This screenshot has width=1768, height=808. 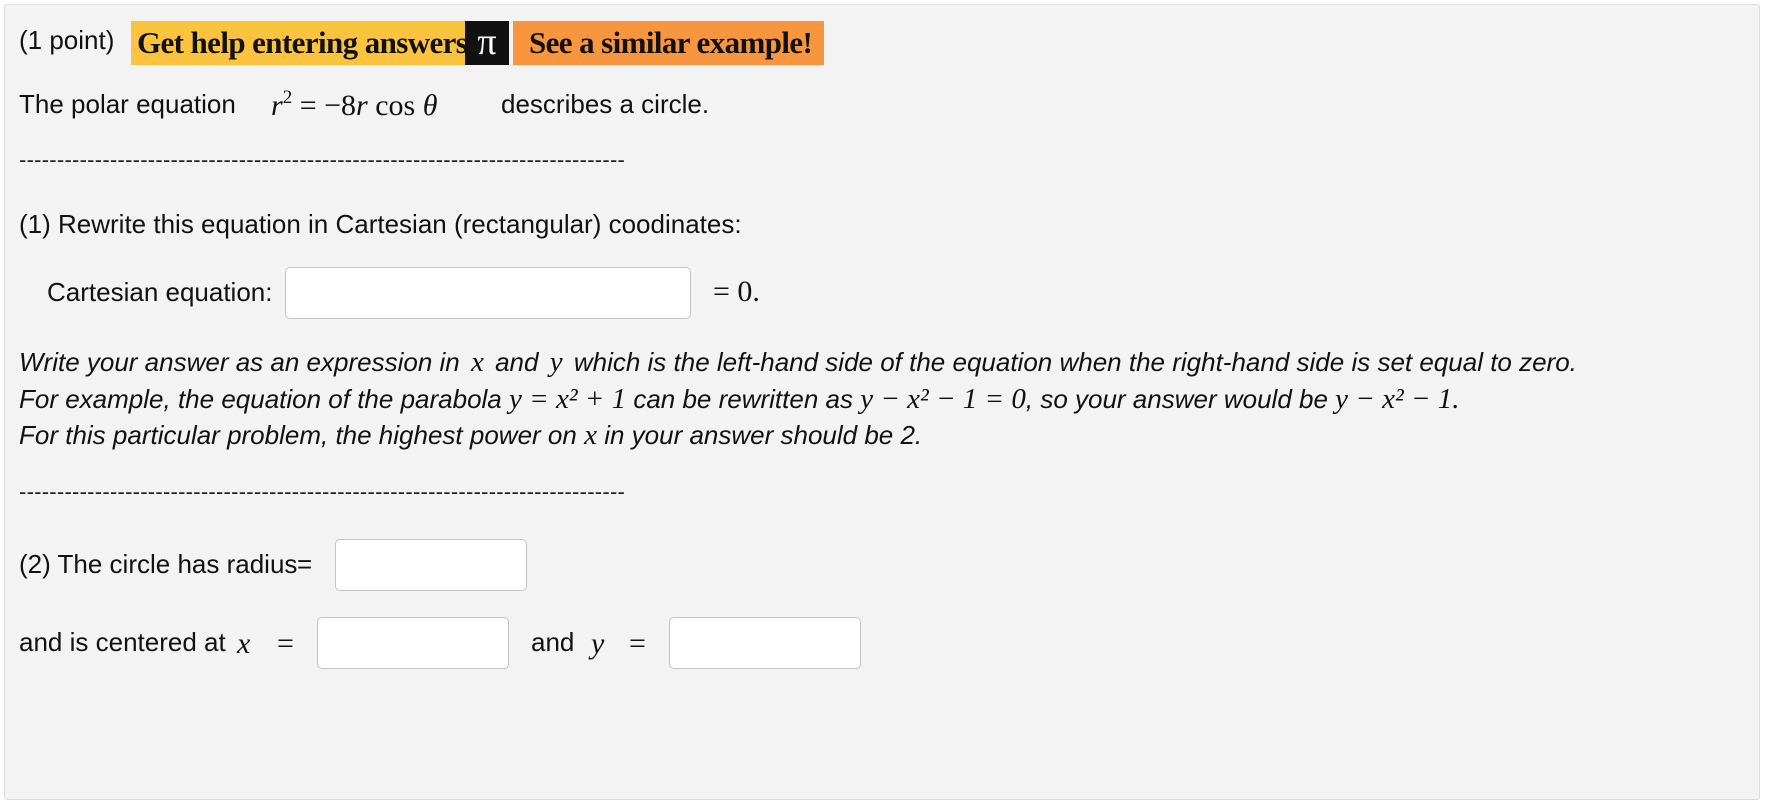 What do you see at coordinates (743, 399) in the screenshot?
I see `note-l2-b: can be rewritten as` at bounding box center [743, 399].